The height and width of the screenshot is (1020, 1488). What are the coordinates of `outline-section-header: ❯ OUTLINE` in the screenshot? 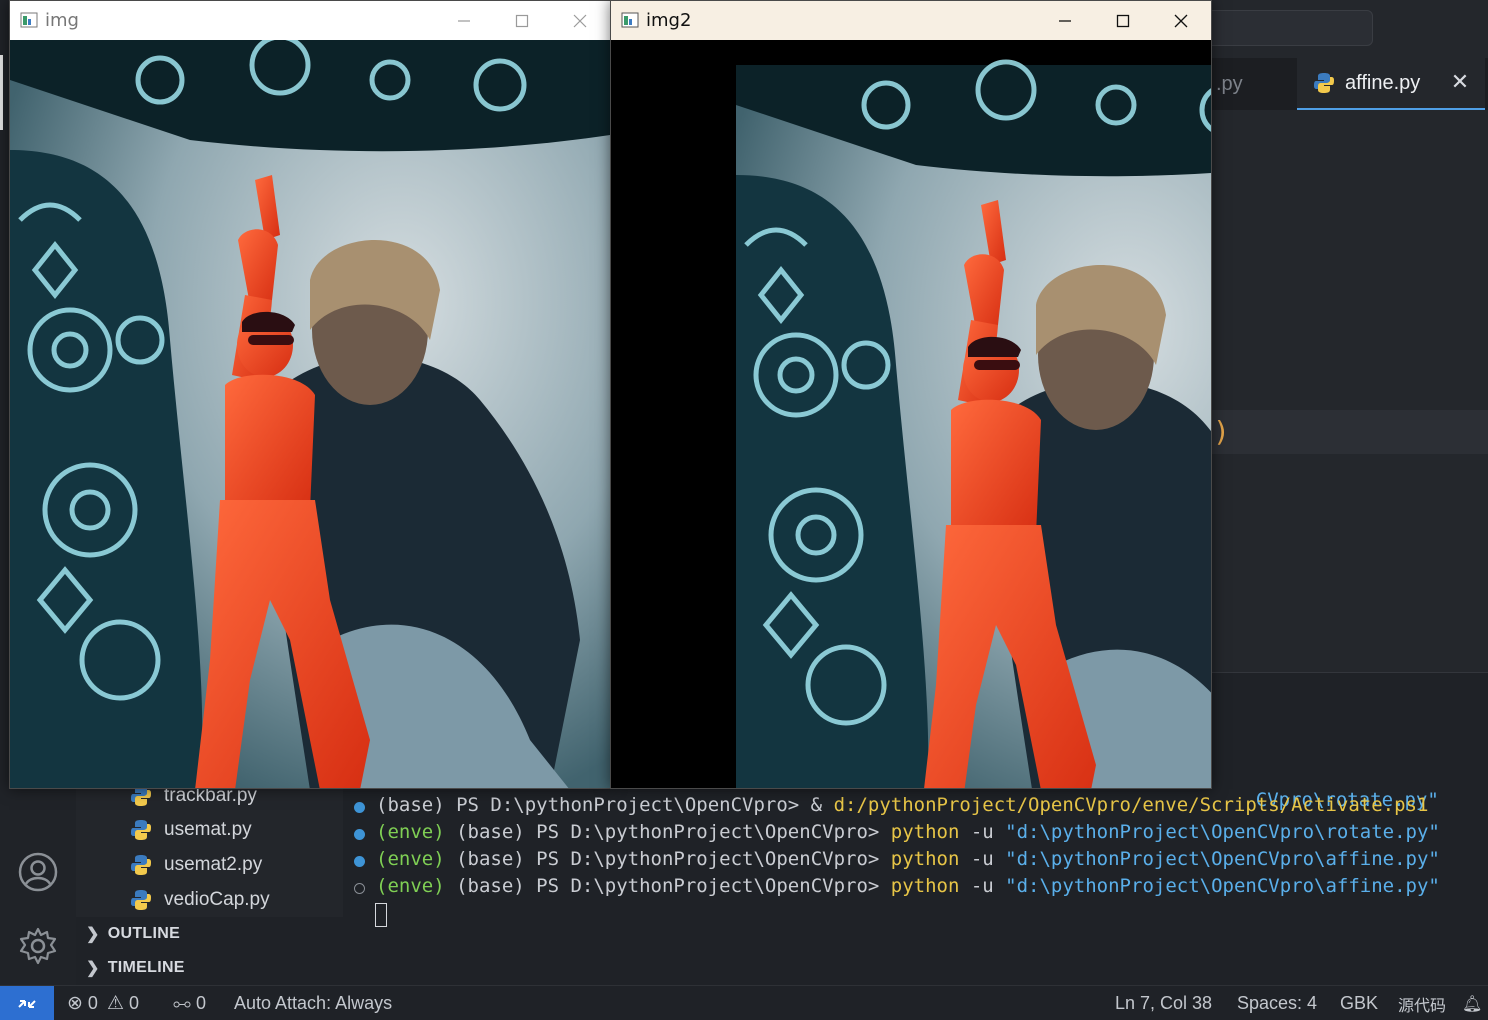 It's located at (133, 934).